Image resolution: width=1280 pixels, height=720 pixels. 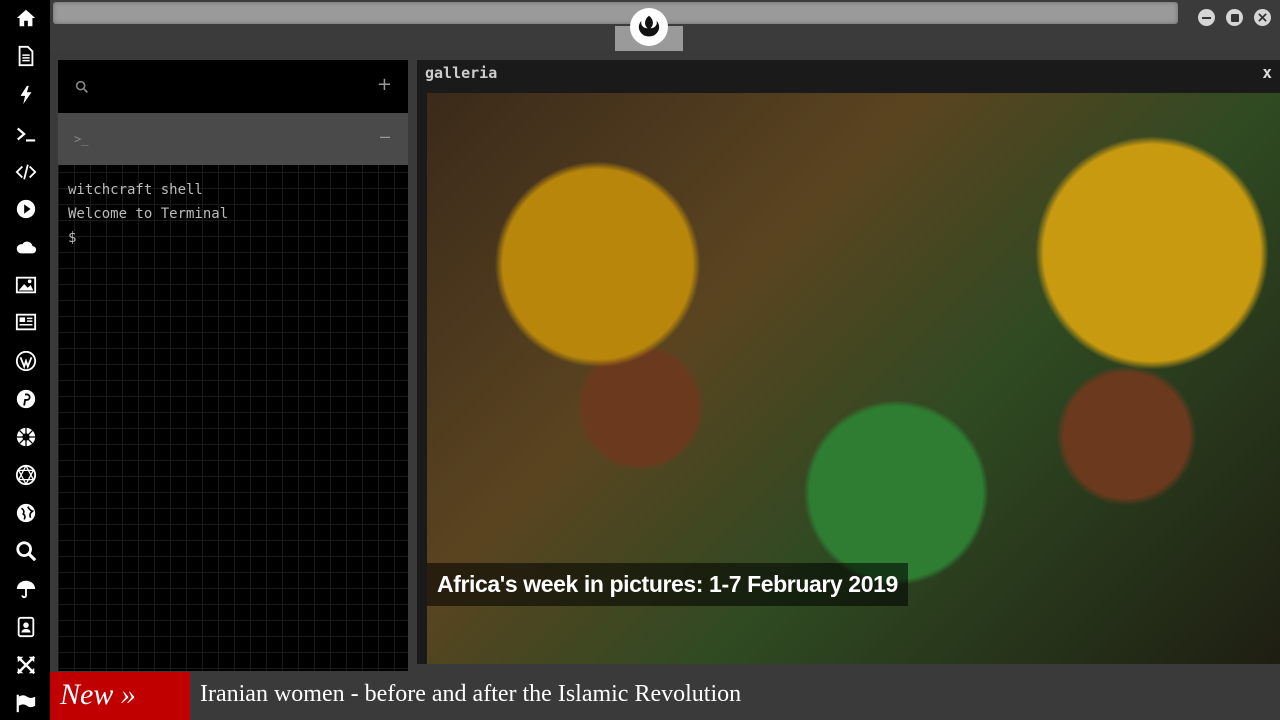 I want to click on code-icon, so click(x=26, y=172).